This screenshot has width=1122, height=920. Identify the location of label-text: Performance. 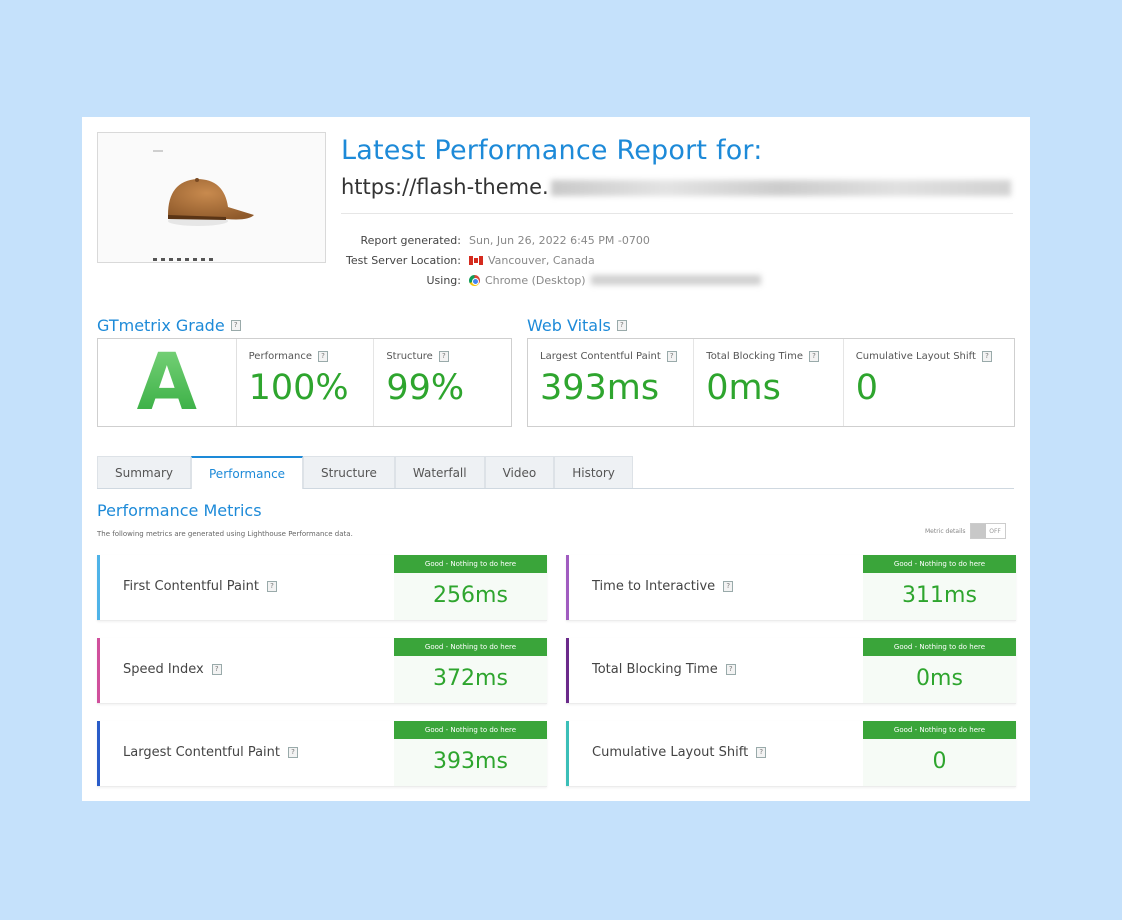
(280, 356).